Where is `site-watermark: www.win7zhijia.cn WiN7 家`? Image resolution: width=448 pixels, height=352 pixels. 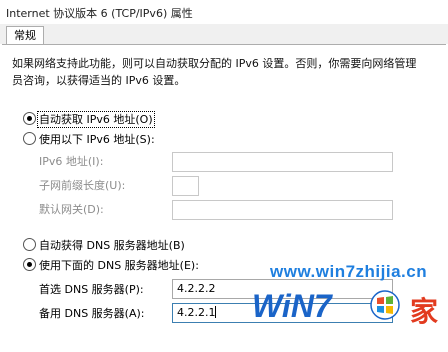
site-watermark: www.win7zhijia.cn WiN7 家 is located at coordinates (350, 297).